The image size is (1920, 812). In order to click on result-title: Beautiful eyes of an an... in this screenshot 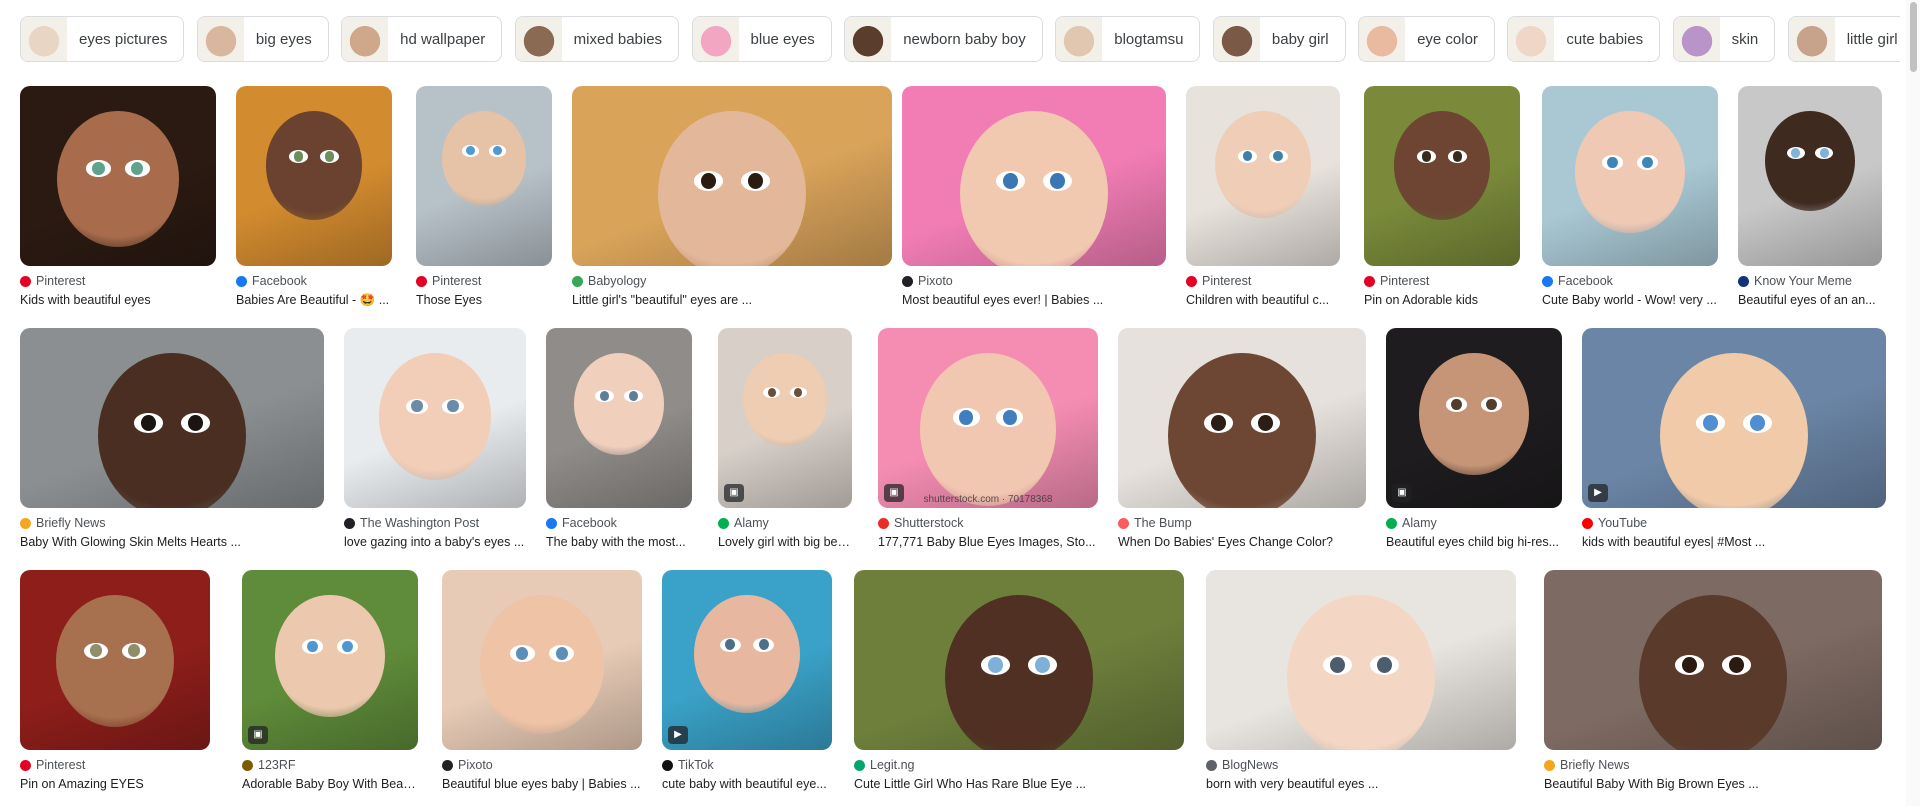, I will do `click(1810, 300)`.